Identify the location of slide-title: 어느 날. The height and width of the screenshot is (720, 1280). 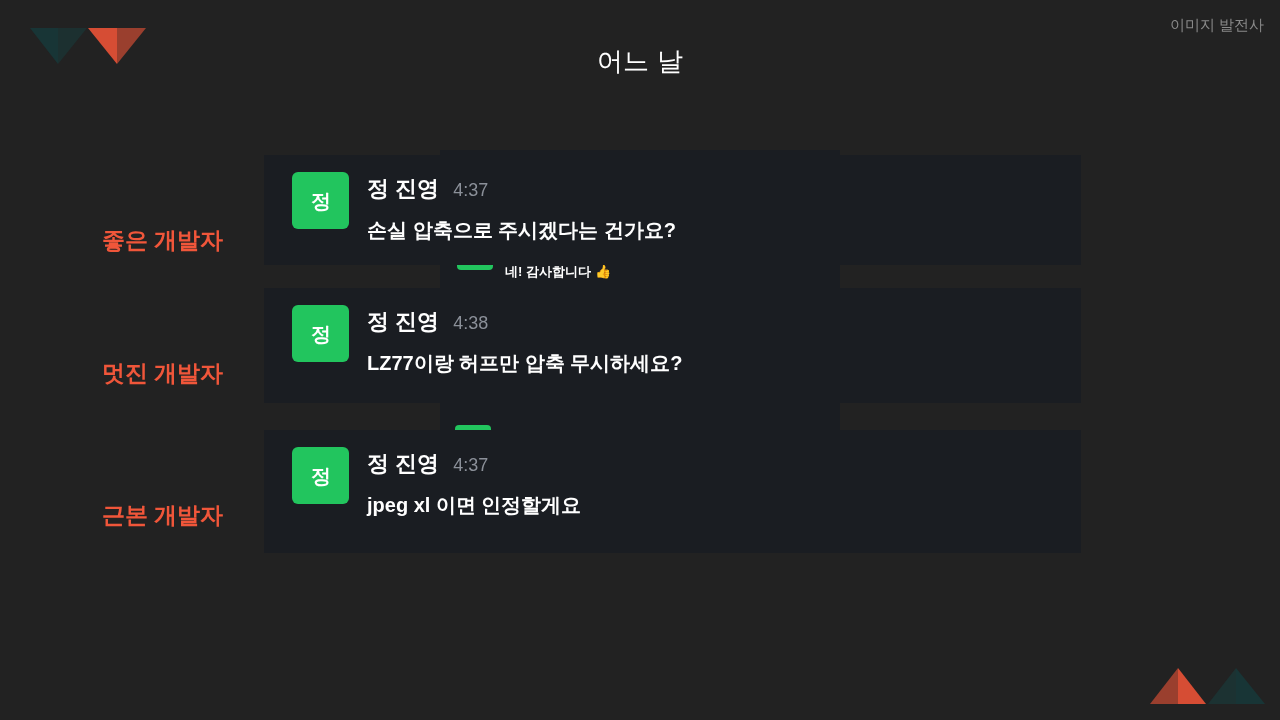
(640, 61).